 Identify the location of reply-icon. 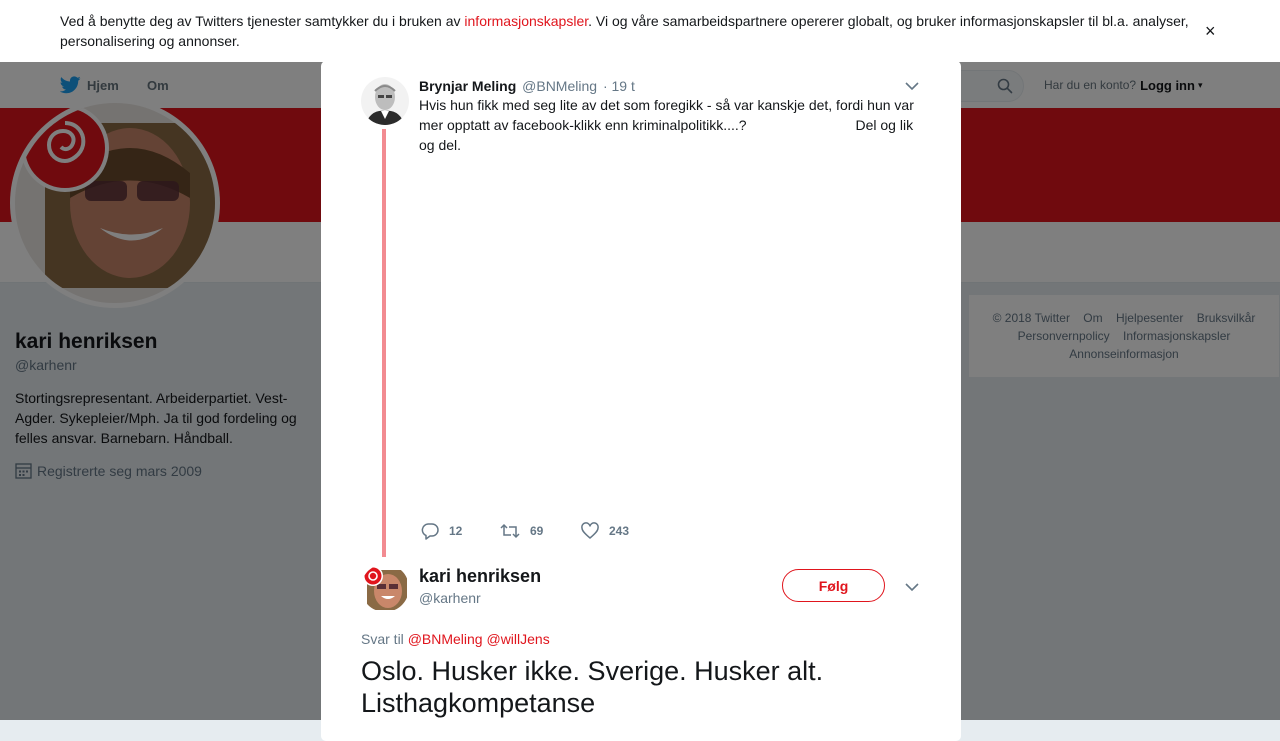
(430, 531).